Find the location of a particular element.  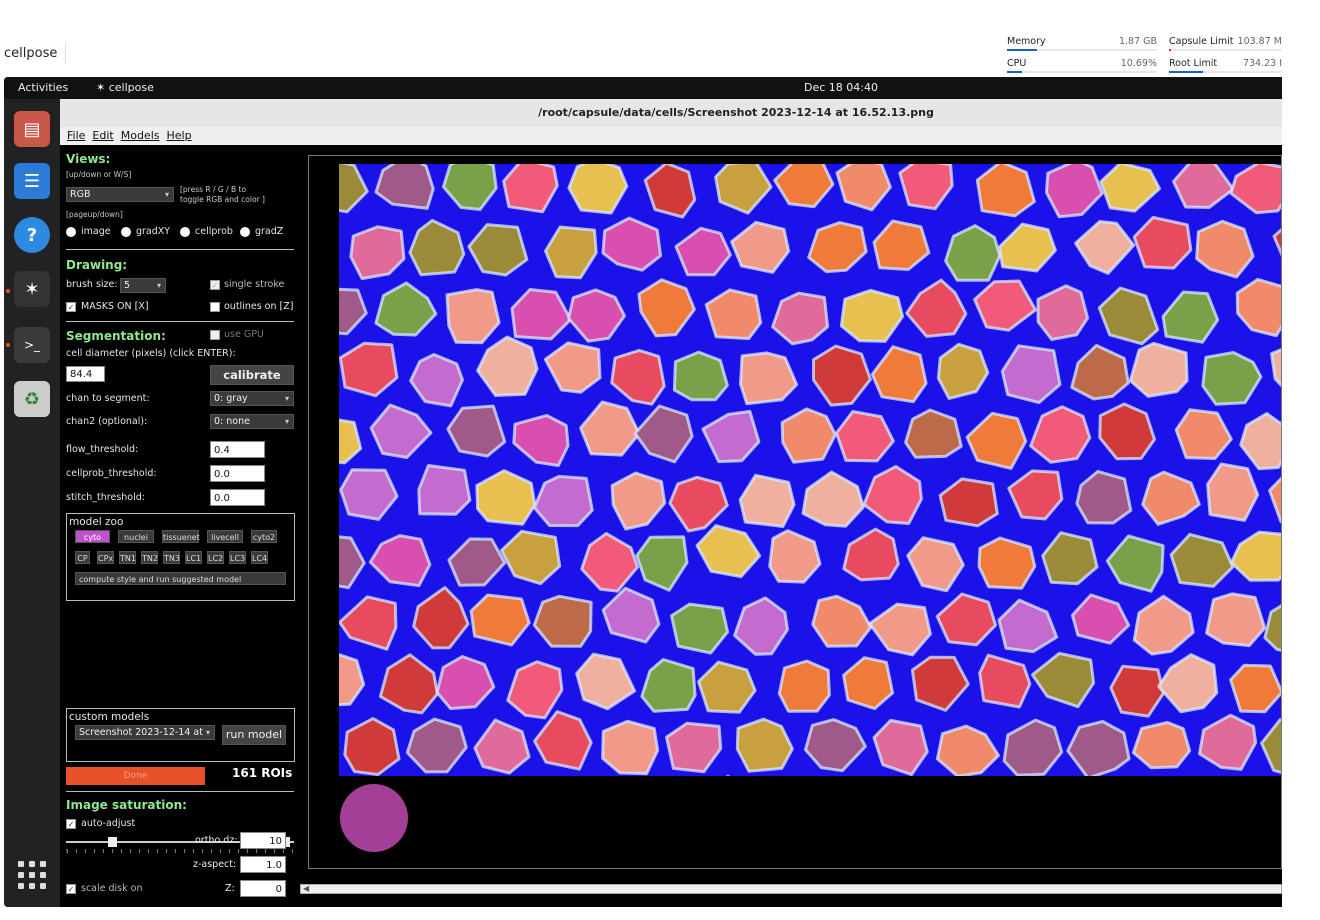

single-stroke-checkbox: ✓ is located at coordinates (215, 285).